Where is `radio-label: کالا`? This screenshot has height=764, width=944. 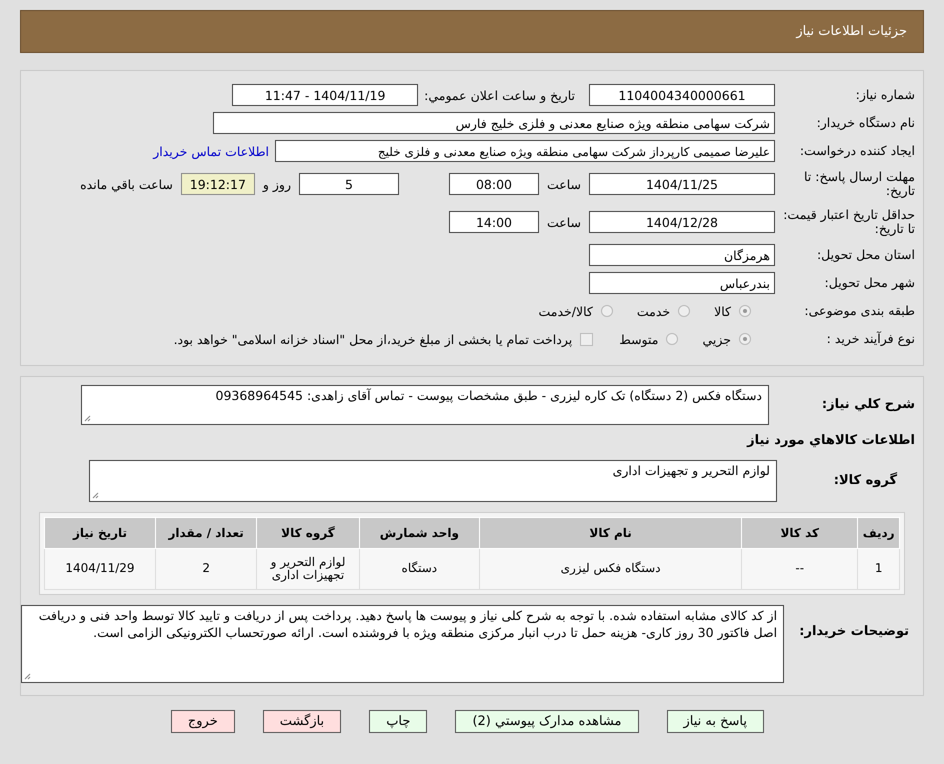
radio-label: کالا is located at coordinates (722, 311).